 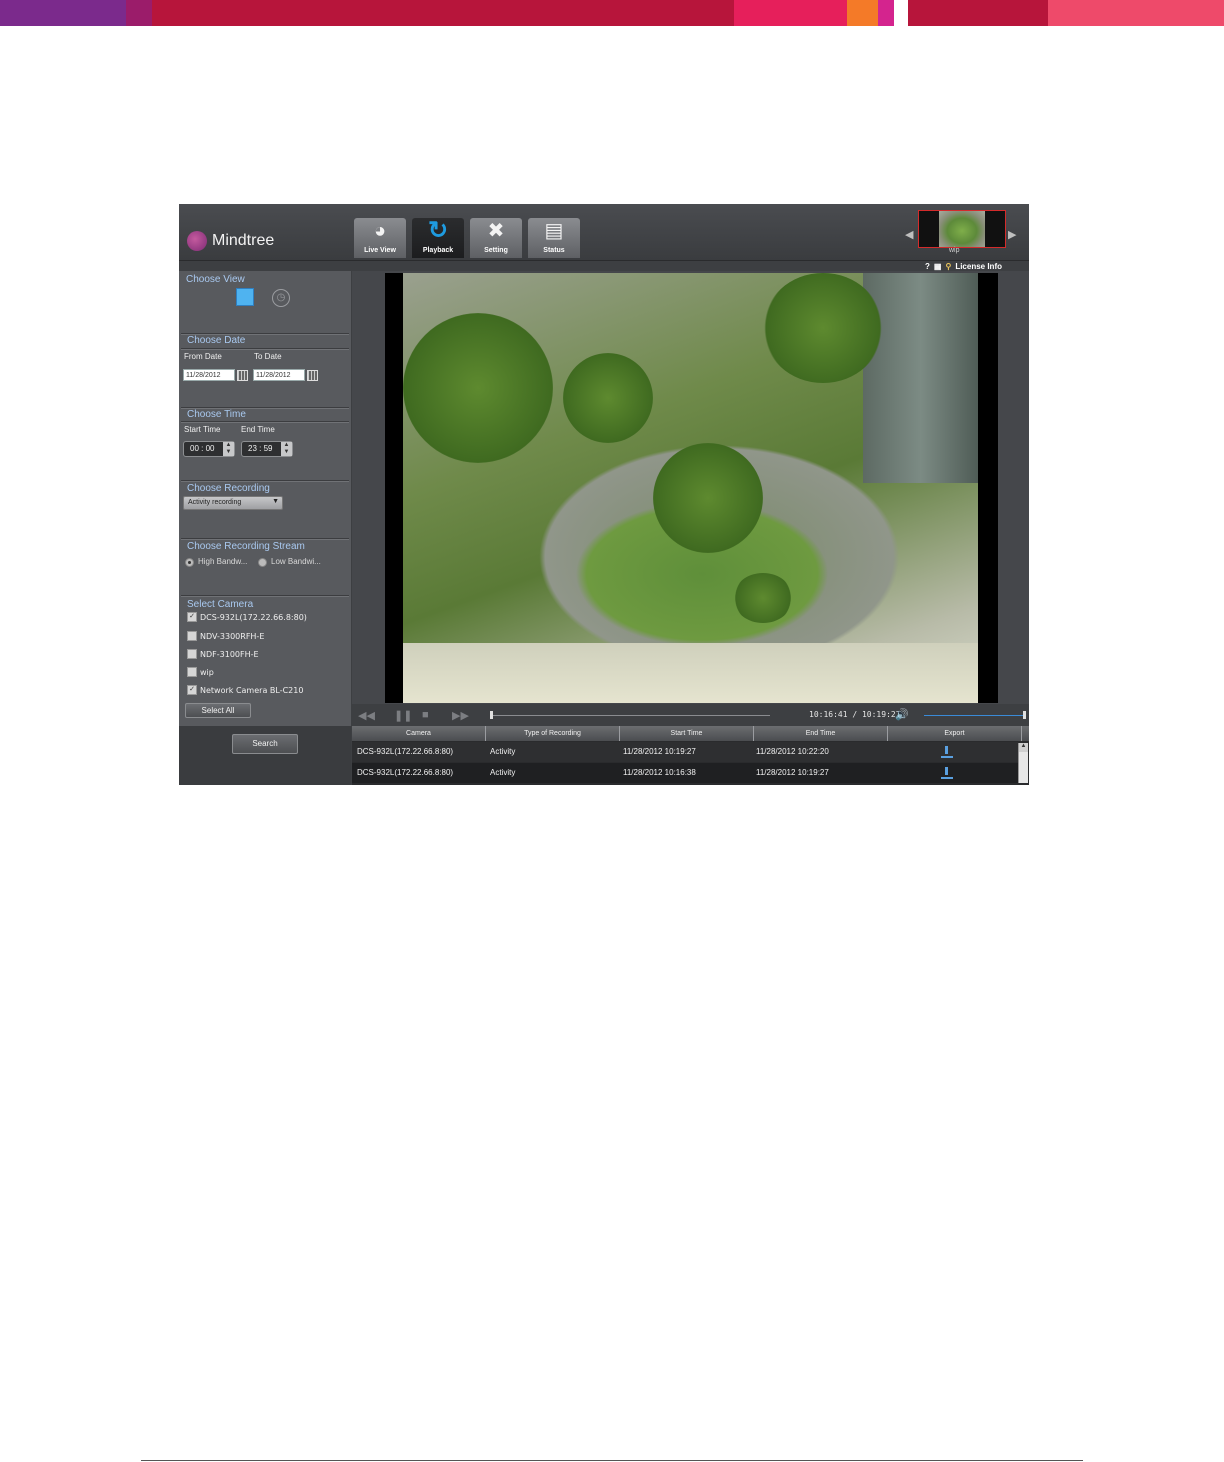 What do you see at coordinates (1023, 747) in the screenshot?
I see `scroll-up-icon: ▲` at bounding box center [1023, 747].